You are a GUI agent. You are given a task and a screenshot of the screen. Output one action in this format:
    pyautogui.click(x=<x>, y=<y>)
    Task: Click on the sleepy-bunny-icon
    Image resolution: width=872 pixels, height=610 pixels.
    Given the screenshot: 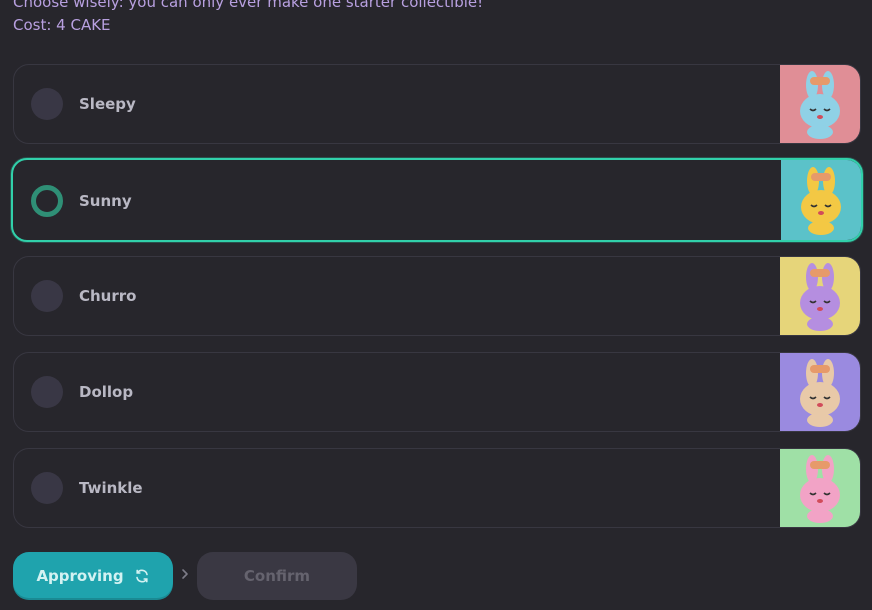 What is the action you would take?
    pyautogui.click(x=820, y=104)
    